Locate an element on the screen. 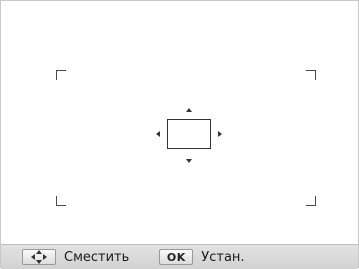 The image size is (359, 269). bottom-action-bar: Сместить OK Устан. is located at coordinates (179, 256).